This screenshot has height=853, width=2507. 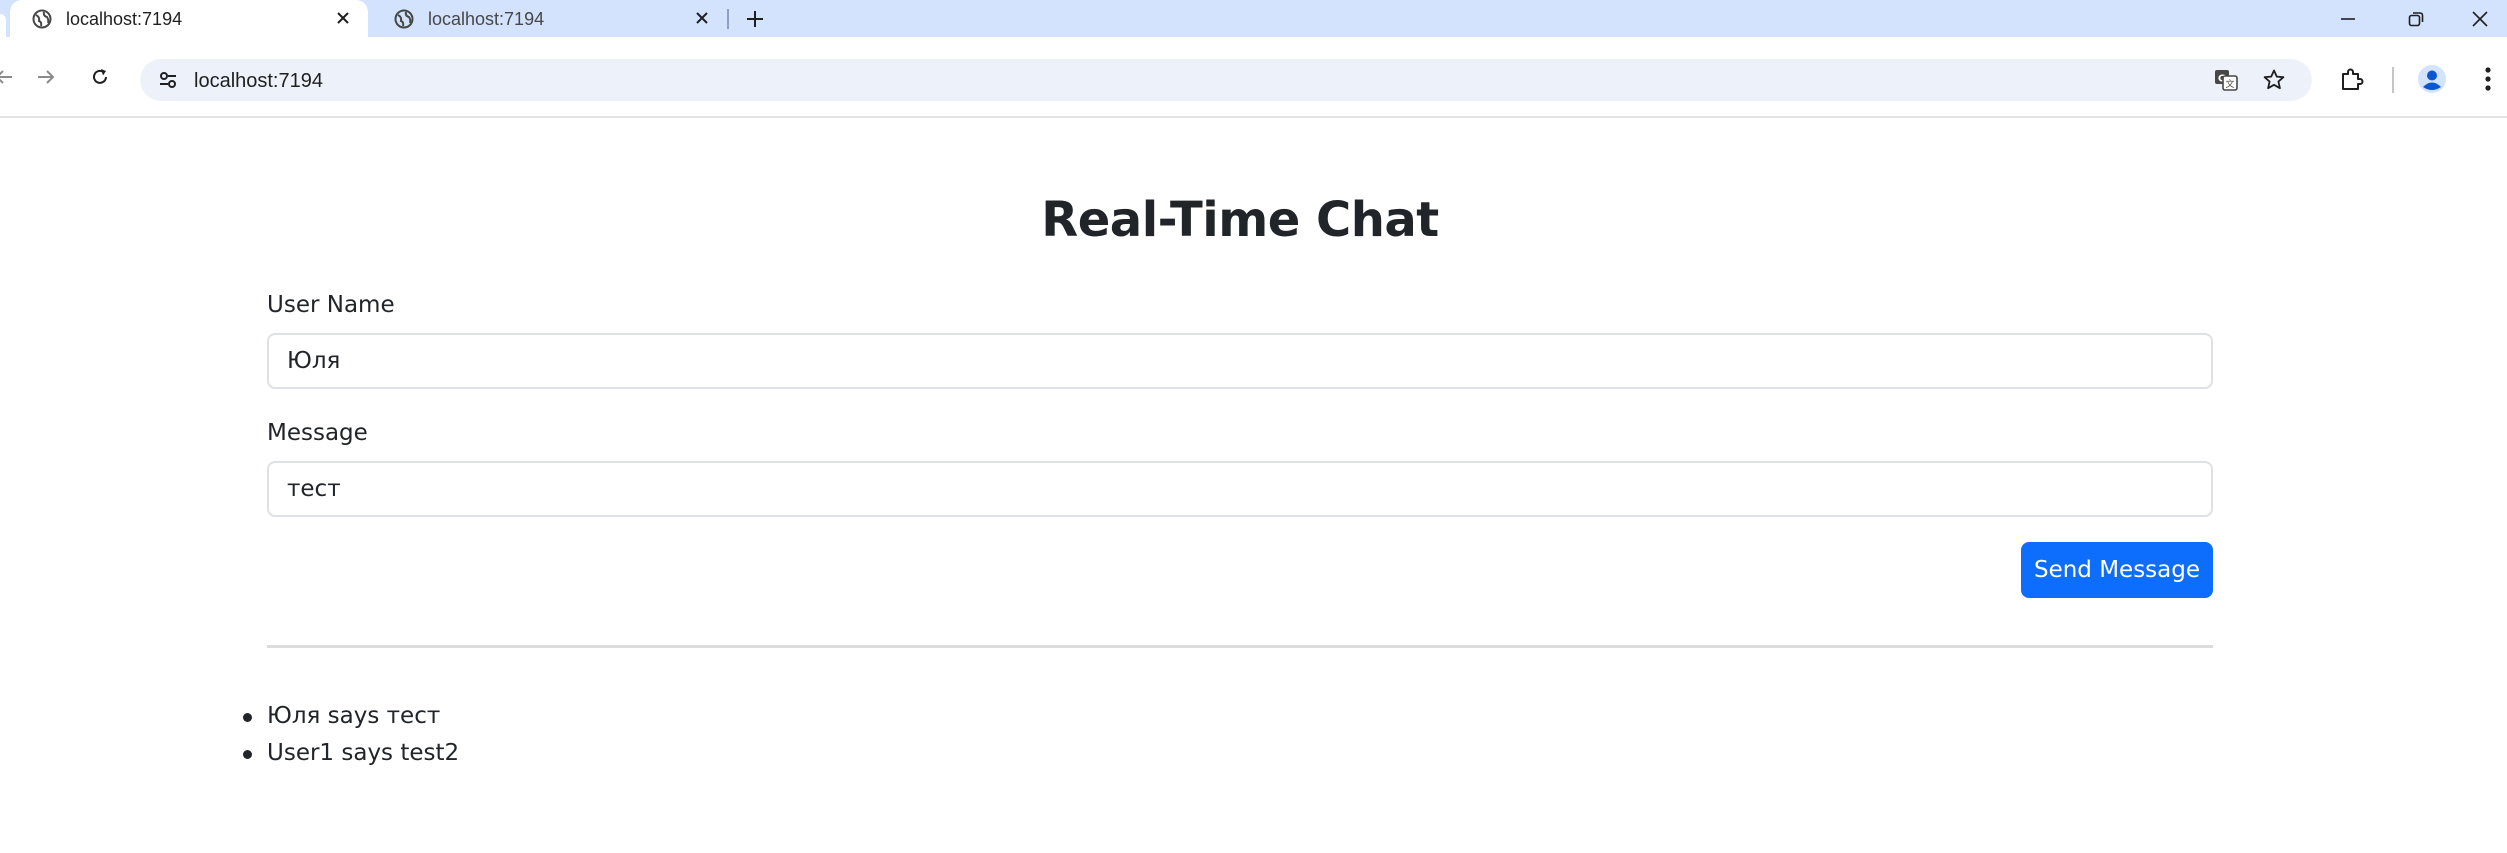 What do you see at coordinates (2229, 84) in the screenshot?
I see `svg-text: 文` at bounding box center [2229, 84].